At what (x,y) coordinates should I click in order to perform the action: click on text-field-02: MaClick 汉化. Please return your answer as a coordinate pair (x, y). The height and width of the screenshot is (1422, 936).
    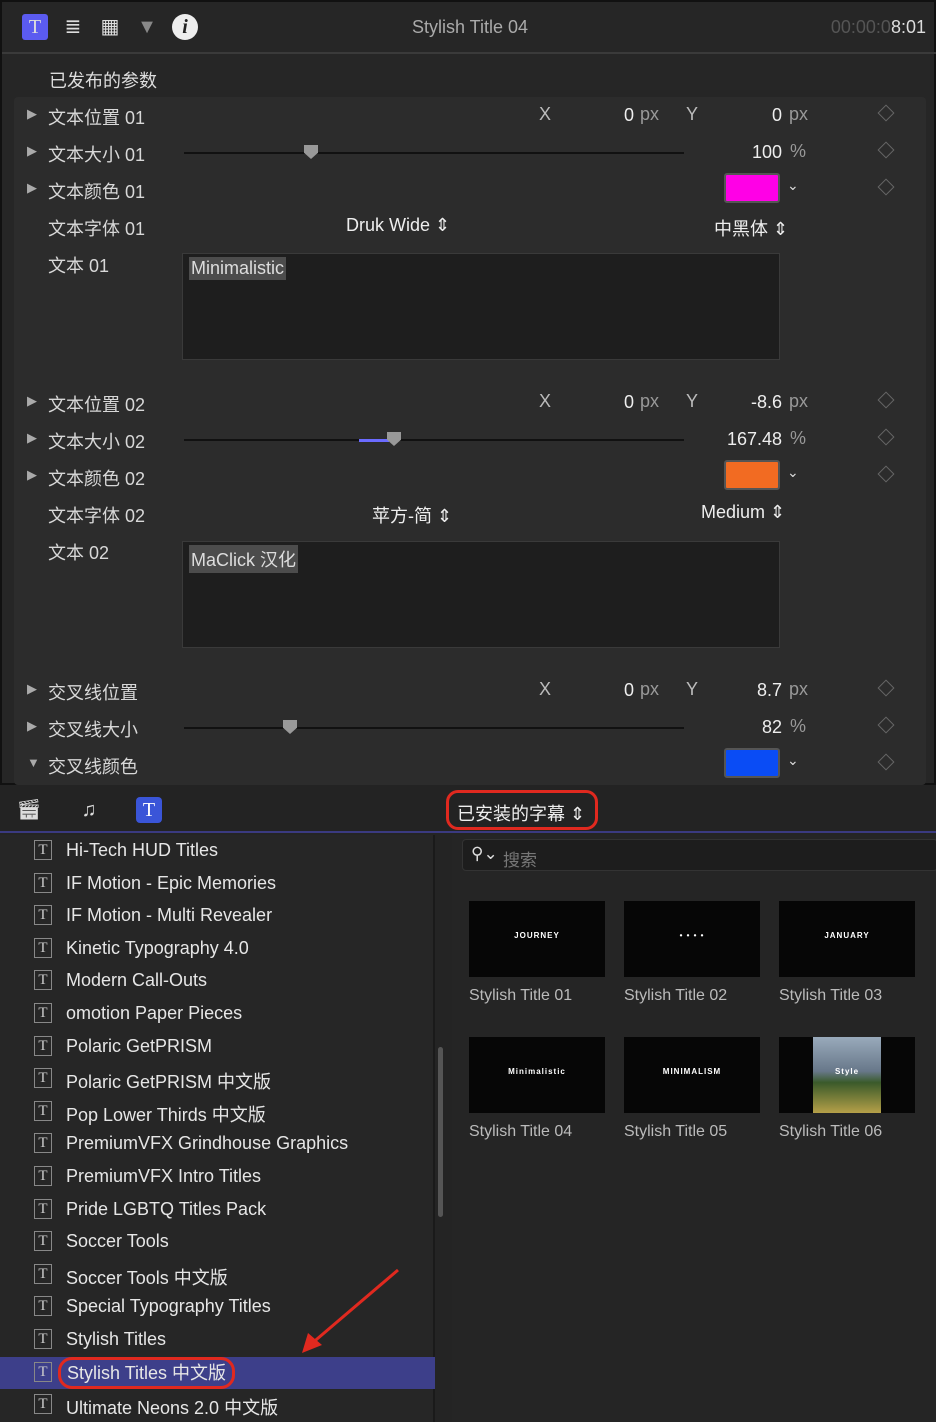
    Looking at the image, I should click on (481, 594).